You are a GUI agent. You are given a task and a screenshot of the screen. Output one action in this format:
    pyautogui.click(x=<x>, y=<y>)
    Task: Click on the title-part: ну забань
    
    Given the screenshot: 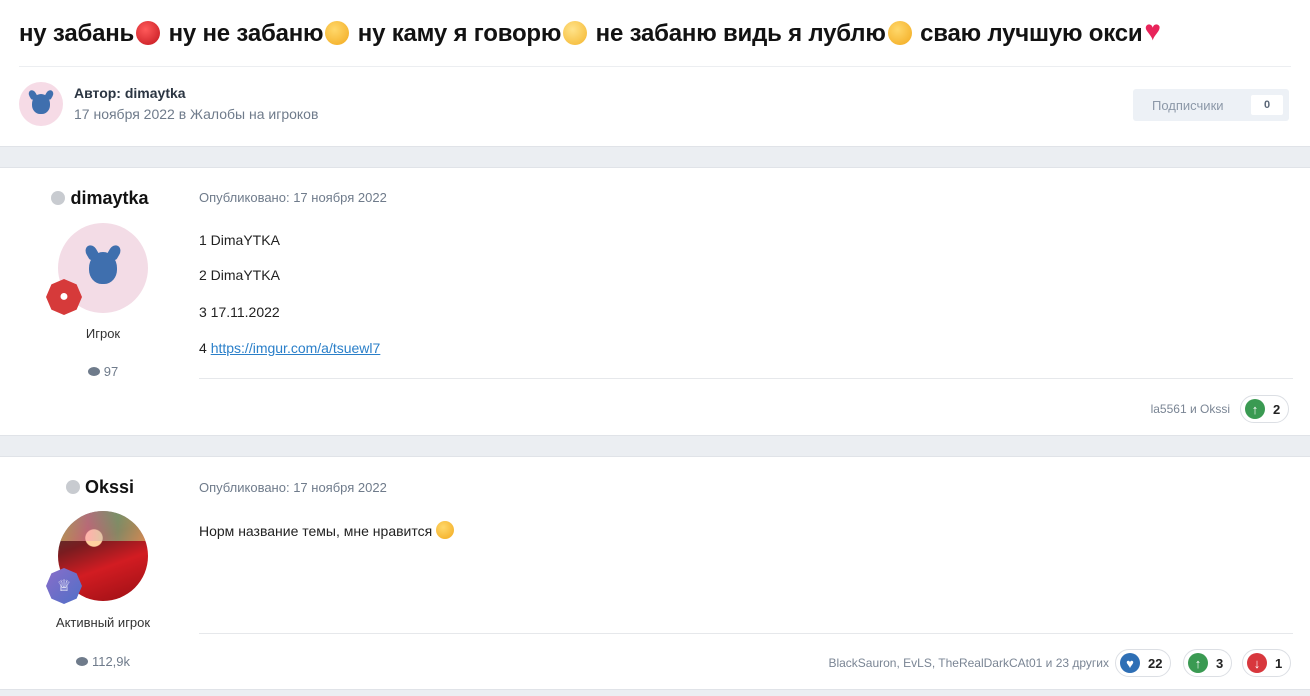 What is the action you would take?
    pyautogui.click(x=77, y=33)
    